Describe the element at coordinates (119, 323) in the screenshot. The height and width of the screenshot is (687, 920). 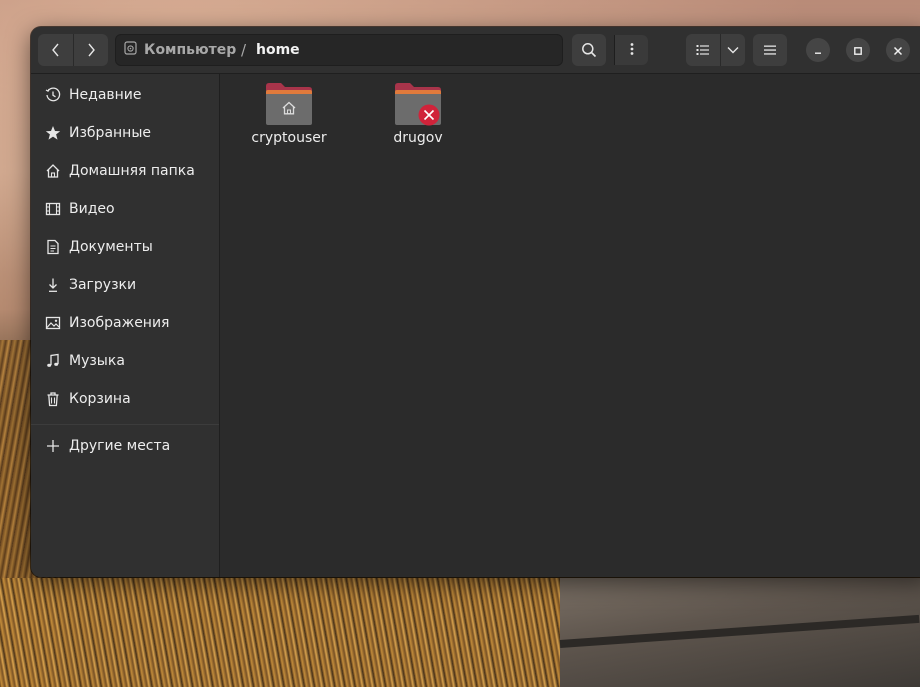
I see `sidebar-item-label: Изображения` at that location.